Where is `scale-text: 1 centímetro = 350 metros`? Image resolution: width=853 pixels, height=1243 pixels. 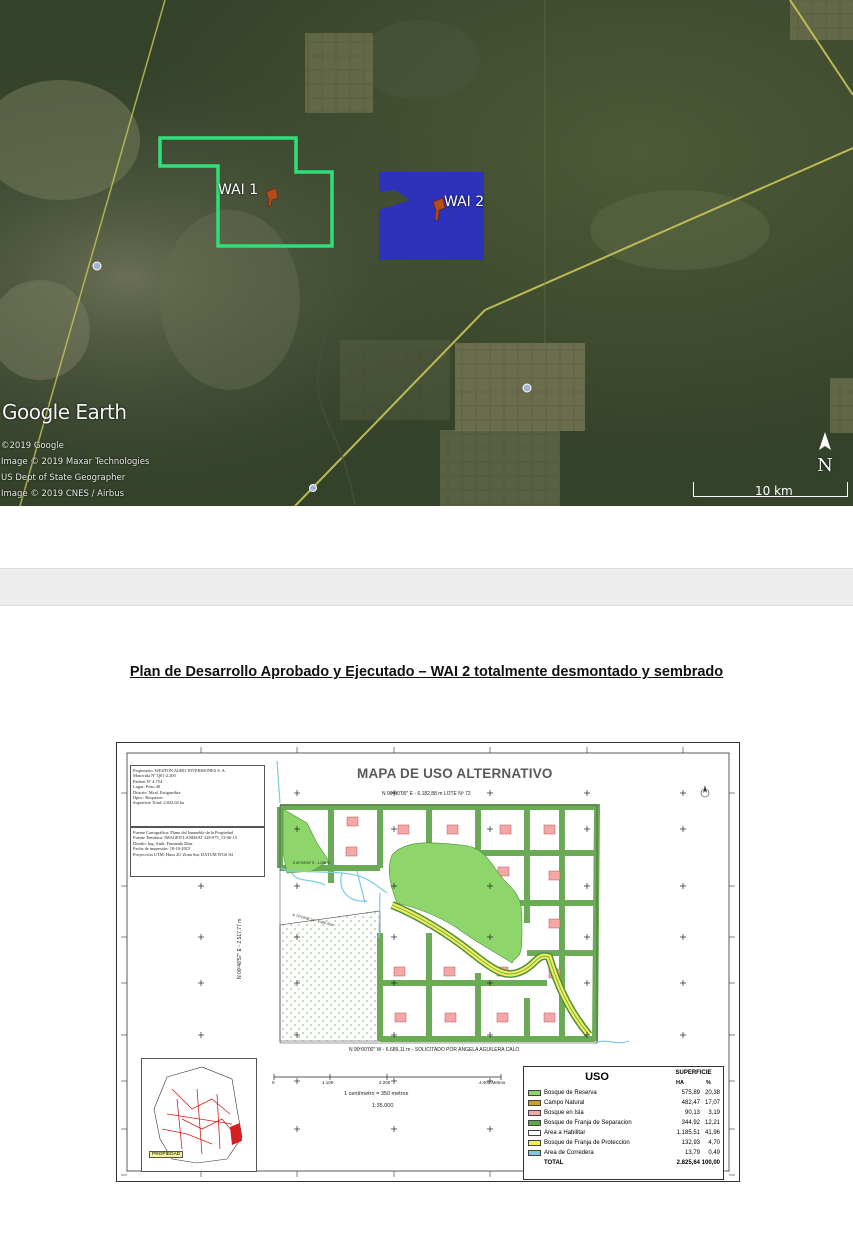
scale-text: 1 centímetro = 350 metros is located at coordinates (376, 1094).